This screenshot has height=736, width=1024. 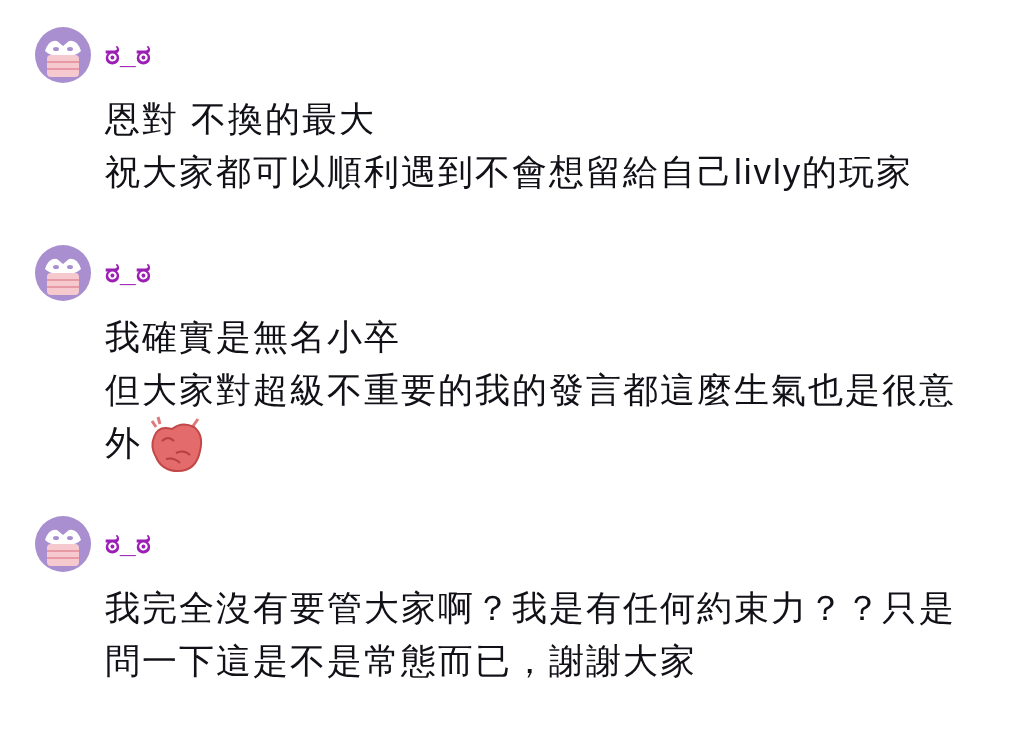 I want to click on comment-text: 但大家對超級不重要的我的發言都這麼生氣也是很意, so click(x=530, y=390).